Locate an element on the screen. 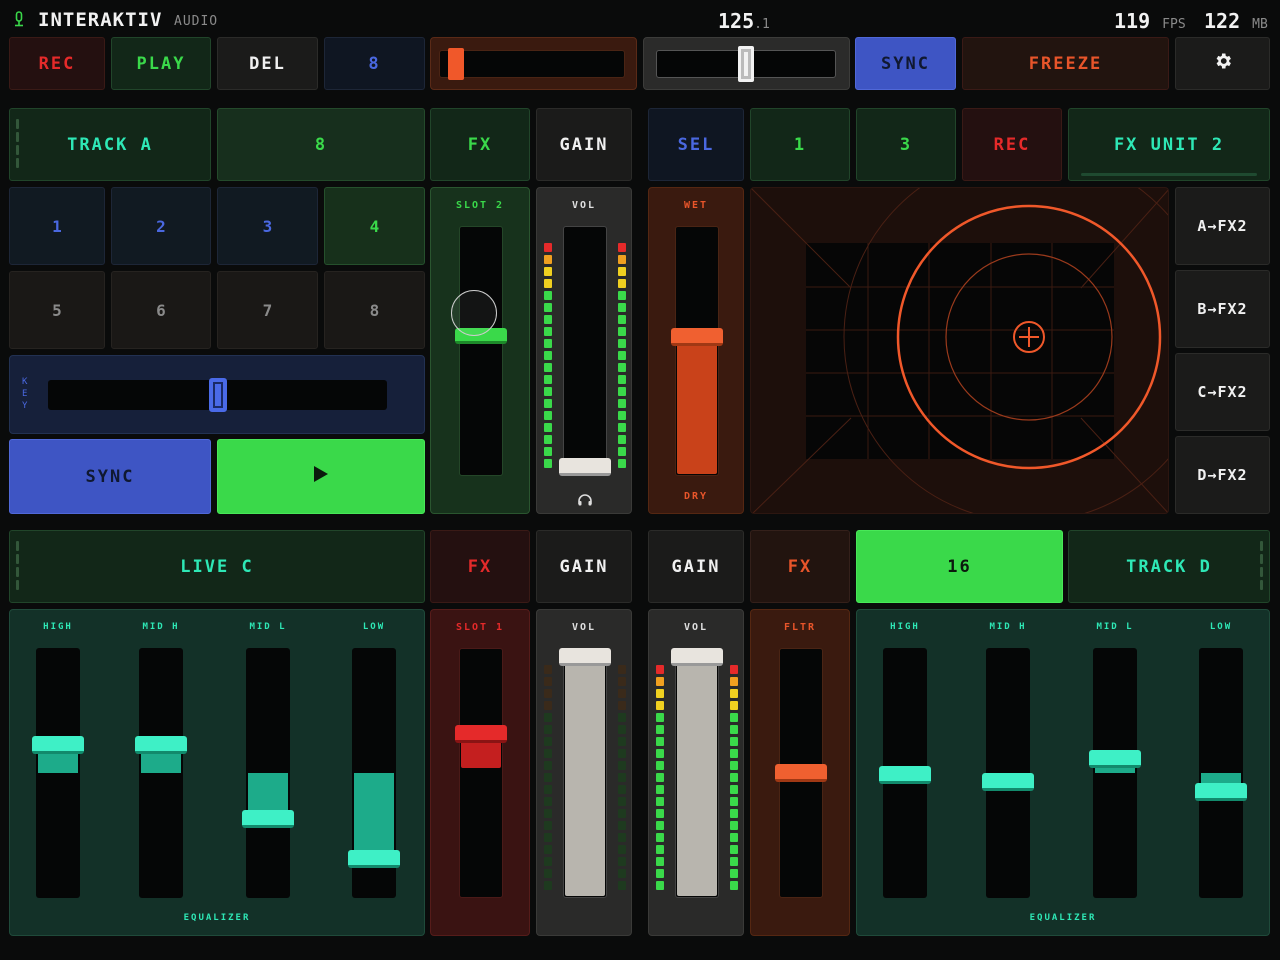  deck-a-gain-button: GAIN is located at coordinates (584, 144).